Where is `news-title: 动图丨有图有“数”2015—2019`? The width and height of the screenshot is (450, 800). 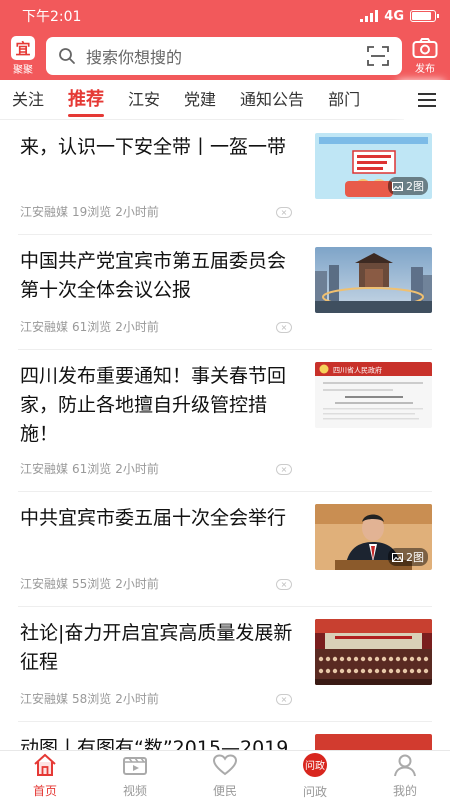 news-title: 动图丨有图有“数”2015—2019 is located at coordinates (160, 742).